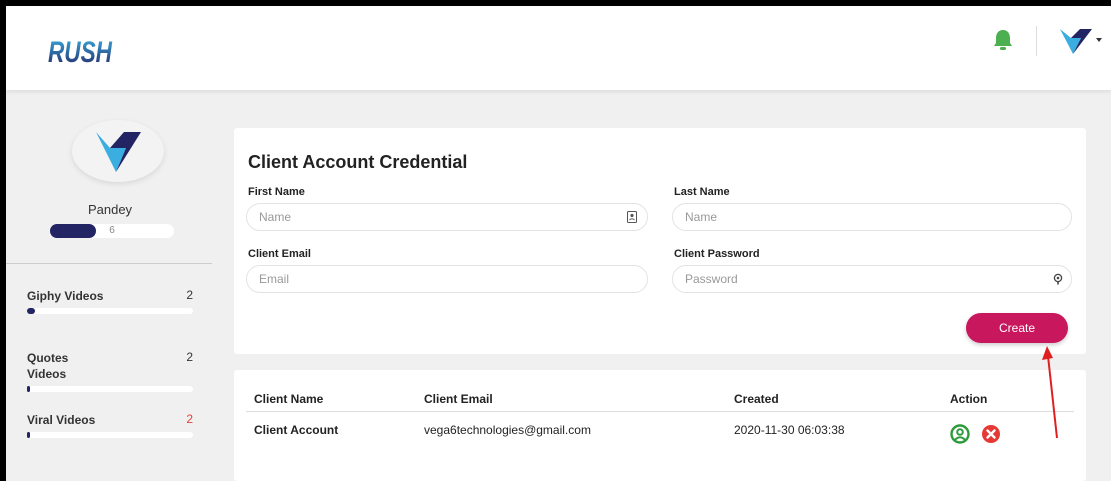 Image resolution: width=1111 pixels, height=481 pixels. Describe the element at coordinates (358, 162) in the screenshot. I see `form-title: Client Account Credential` at that location.